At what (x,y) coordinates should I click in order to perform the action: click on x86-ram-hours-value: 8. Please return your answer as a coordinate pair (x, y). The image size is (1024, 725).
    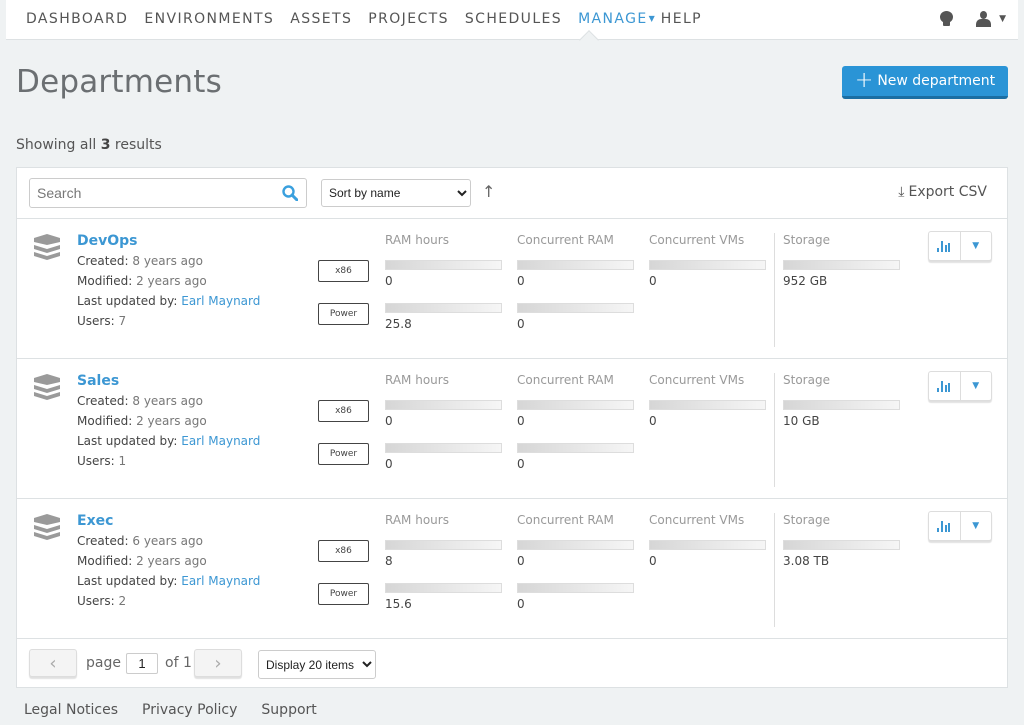
    Looking at the image, I should click on (389, 561).